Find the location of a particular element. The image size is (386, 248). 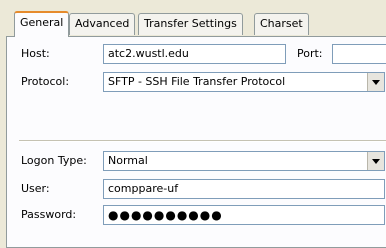

password-input: ●●●●●●●●●● is located at coordinates (244, 215).